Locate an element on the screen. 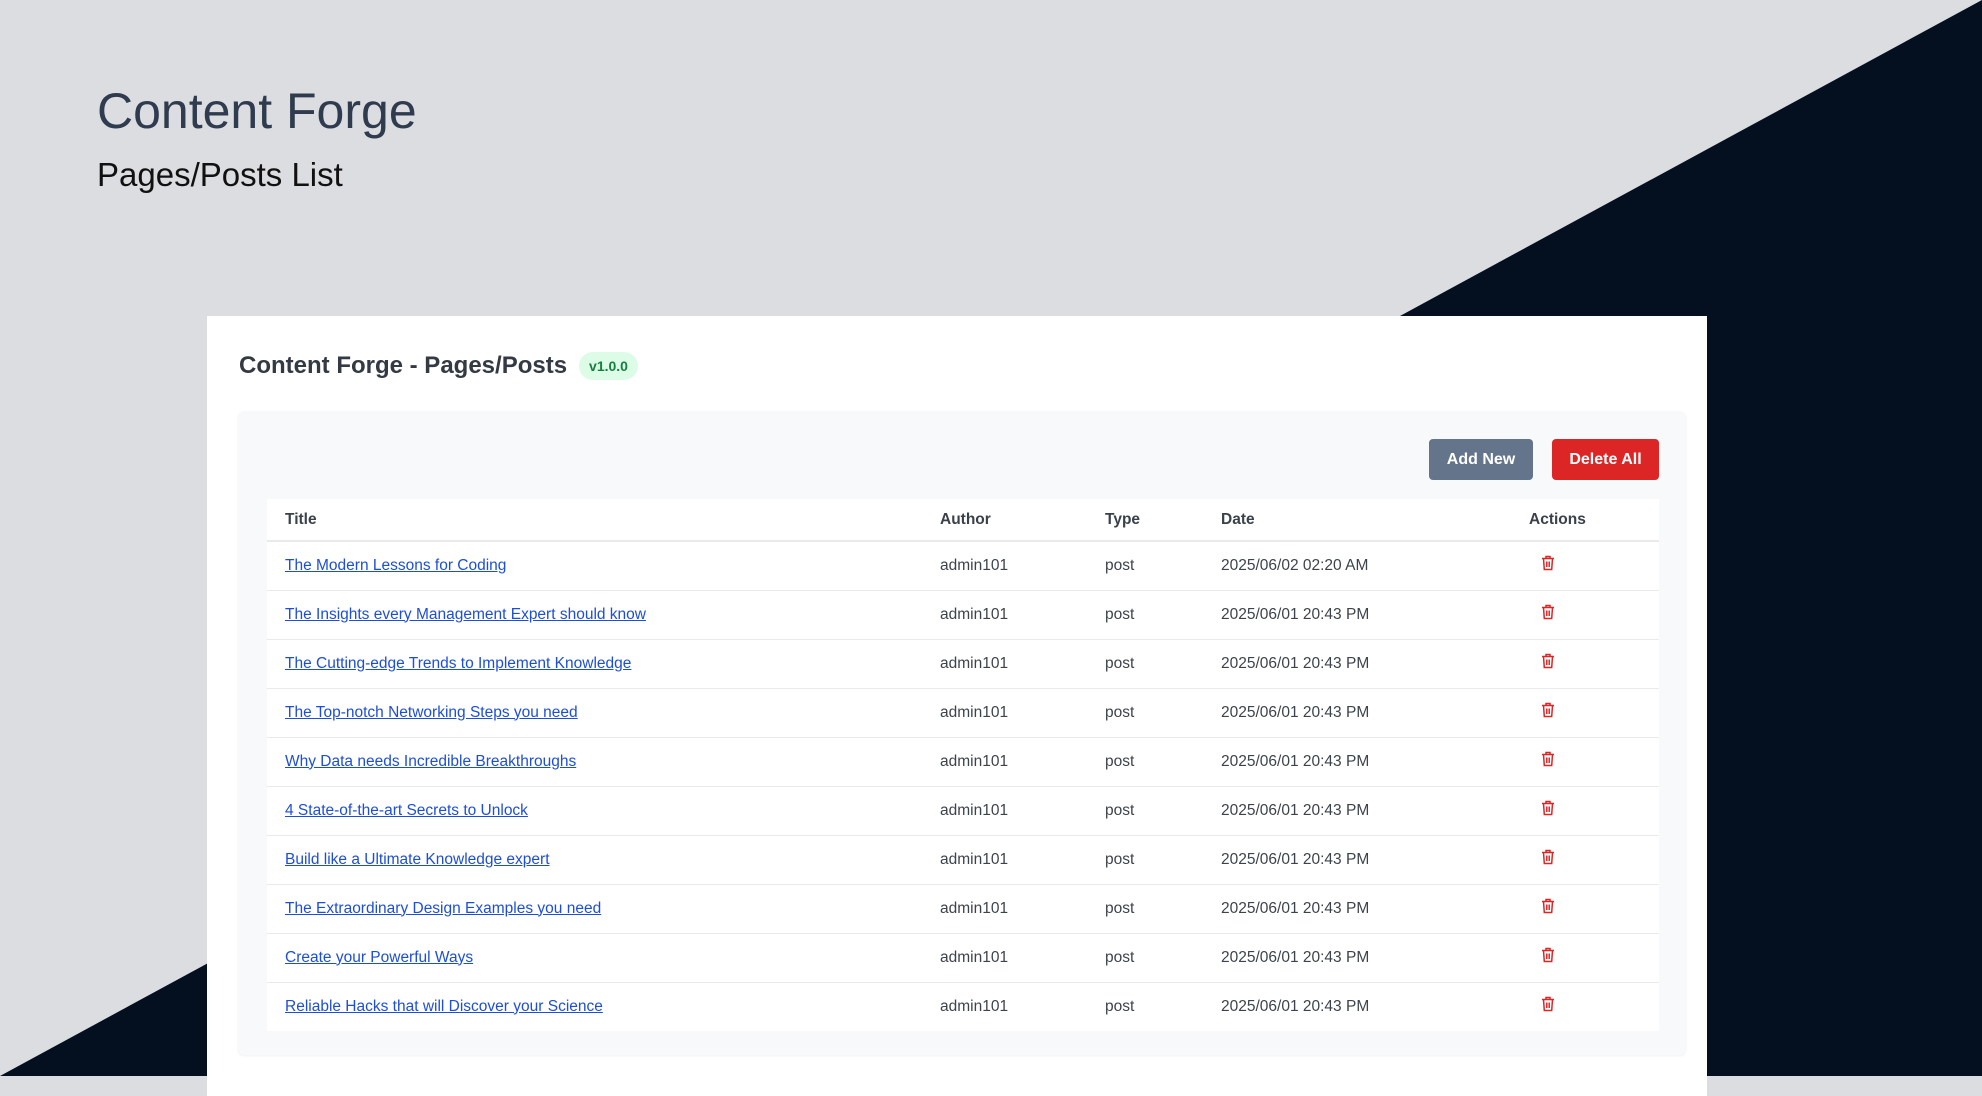 This screenshot has width=1982, height=1096. post-date: 2025/06/02 02:20 AM is located at coordinates (1375, 566).